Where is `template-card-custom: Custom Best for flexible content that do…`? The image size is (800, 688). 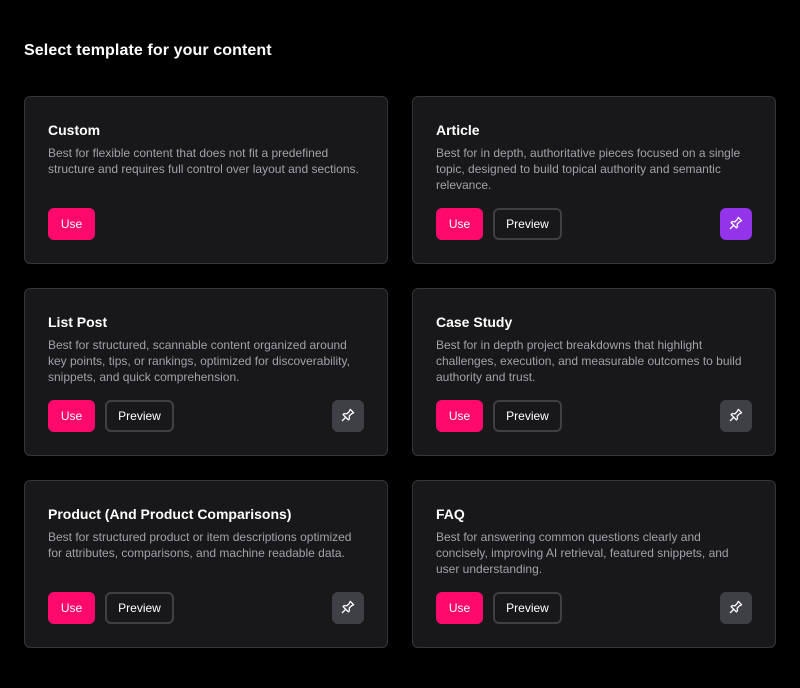 template-card-custom: Custom Best for flexible content that do… is located at coordinates (206, 180).